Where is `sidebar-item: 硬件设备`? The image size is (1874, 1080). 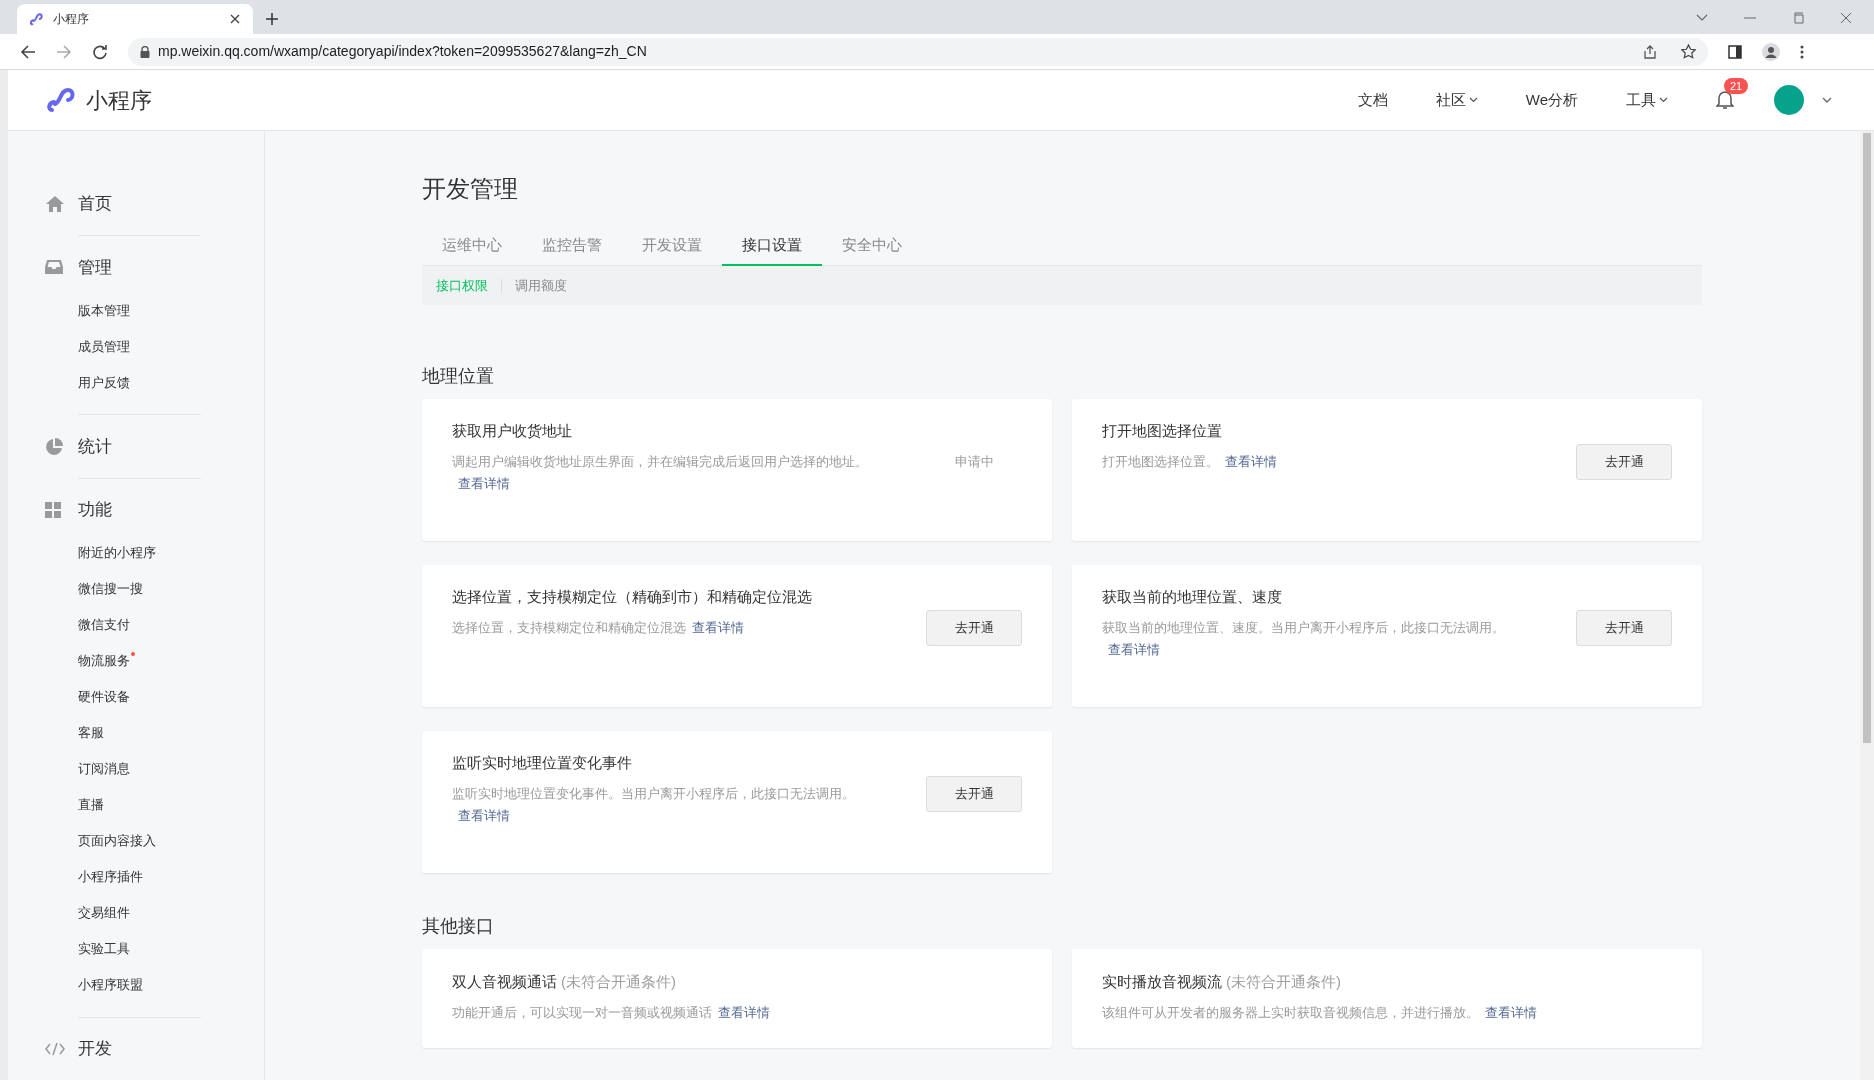 sidebar-item: 硬件设备 is located at coordinates (104, 696).